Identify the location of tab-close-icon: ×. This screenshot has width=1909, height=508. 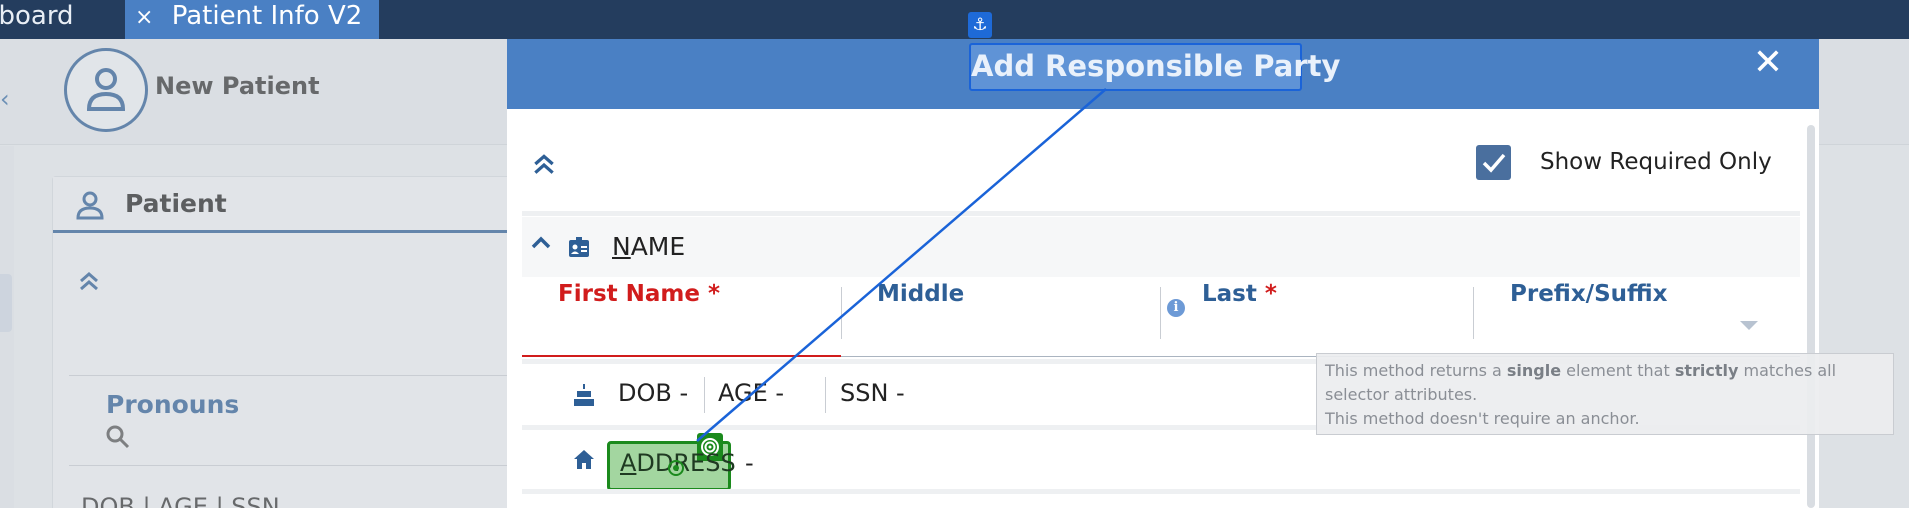
(144, 17).